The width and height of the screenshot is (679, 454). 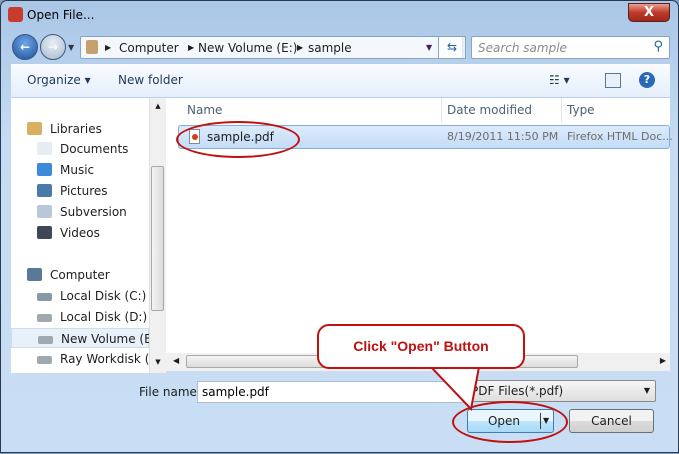 What do you see at coordinates (454, 389) in the screenshot?
I see `callout-pointer` at bounding box center [454, 389].